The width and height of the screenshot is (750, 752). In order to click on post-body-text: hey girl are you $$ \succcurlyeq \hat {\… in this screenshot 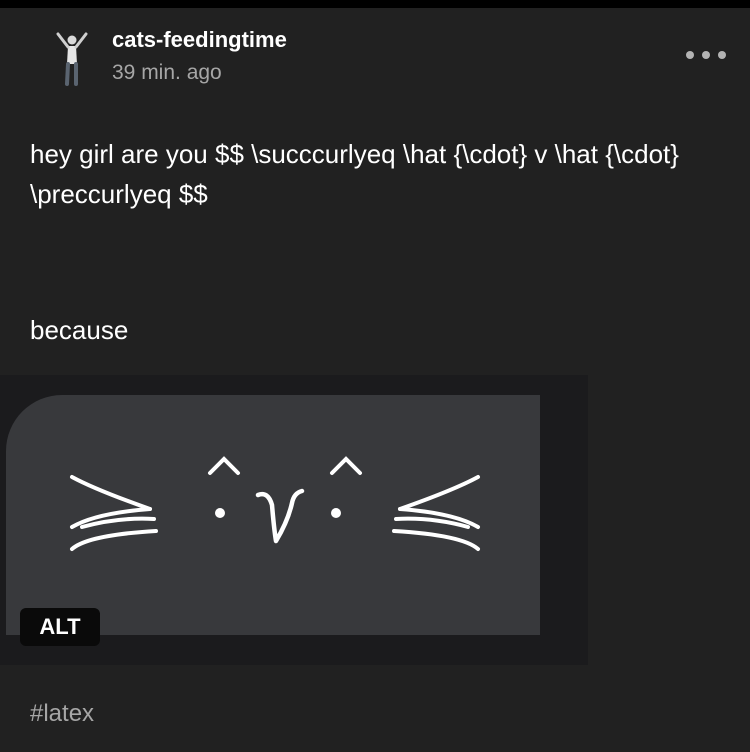, I will do `click(354, 174)`.